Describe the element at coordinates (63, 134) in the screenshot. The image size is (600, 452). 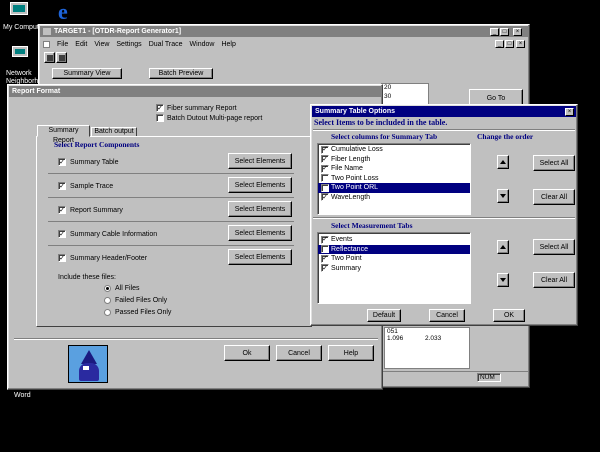
I see `tab-summary-report: Summary Report` at that location.